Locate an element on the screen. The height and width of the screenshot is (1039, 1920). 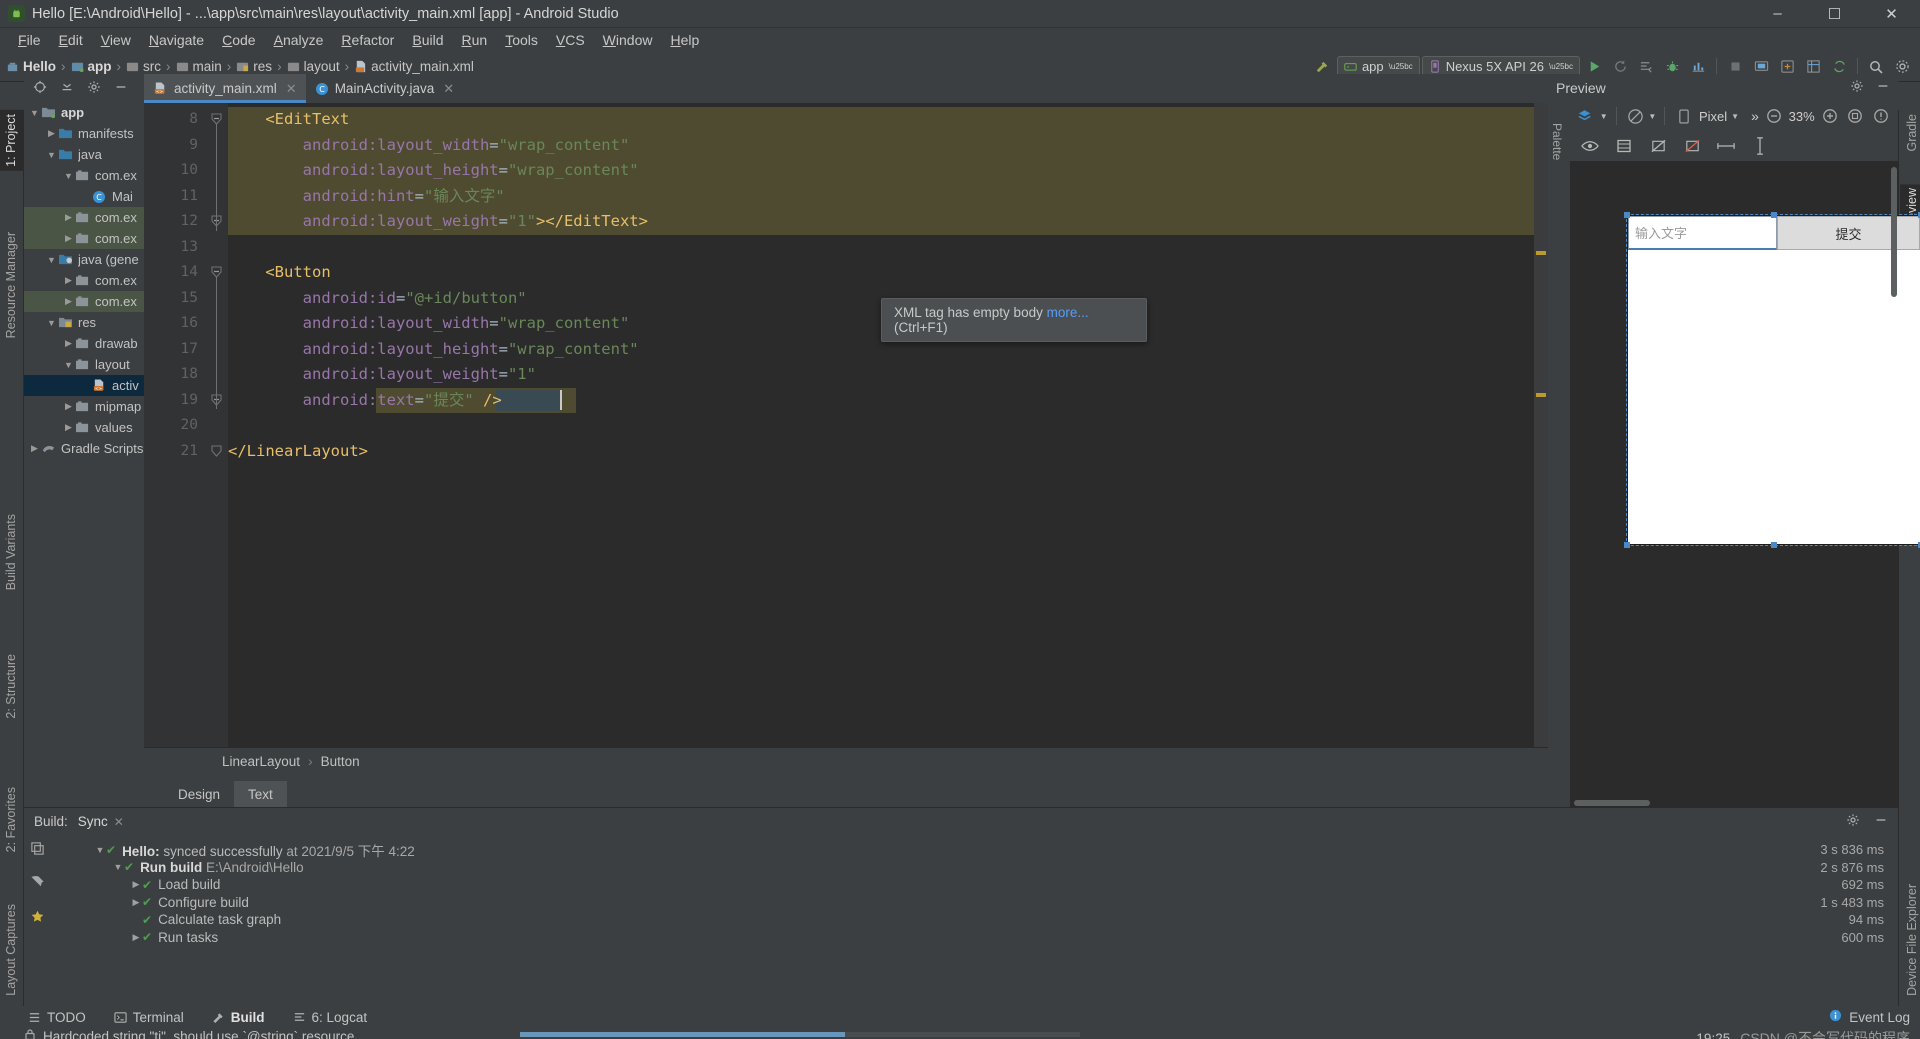
rail-item-device-file-explorer: Device File Explorer is located at coordinates (1910, 940).